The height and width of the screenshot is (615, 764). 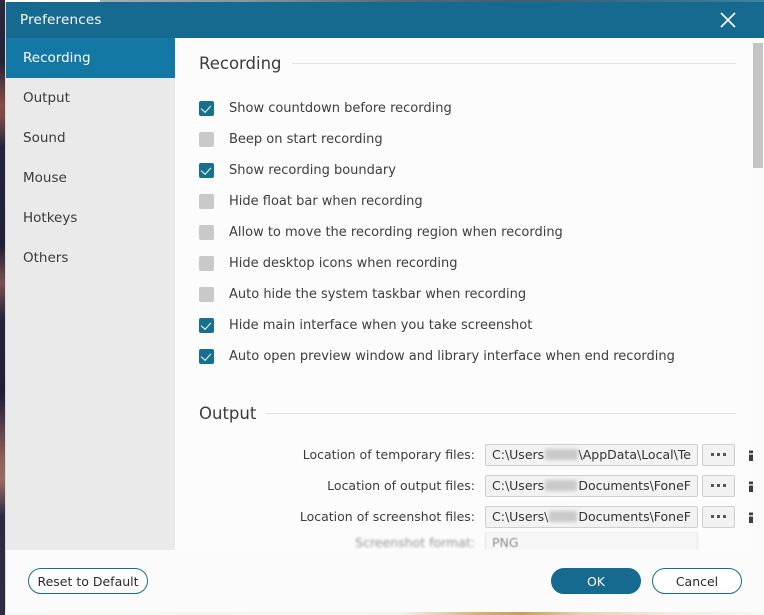 I want to click on output-files-path-input: C:\Users Documents\FoneF, so click(x=591, y=485).